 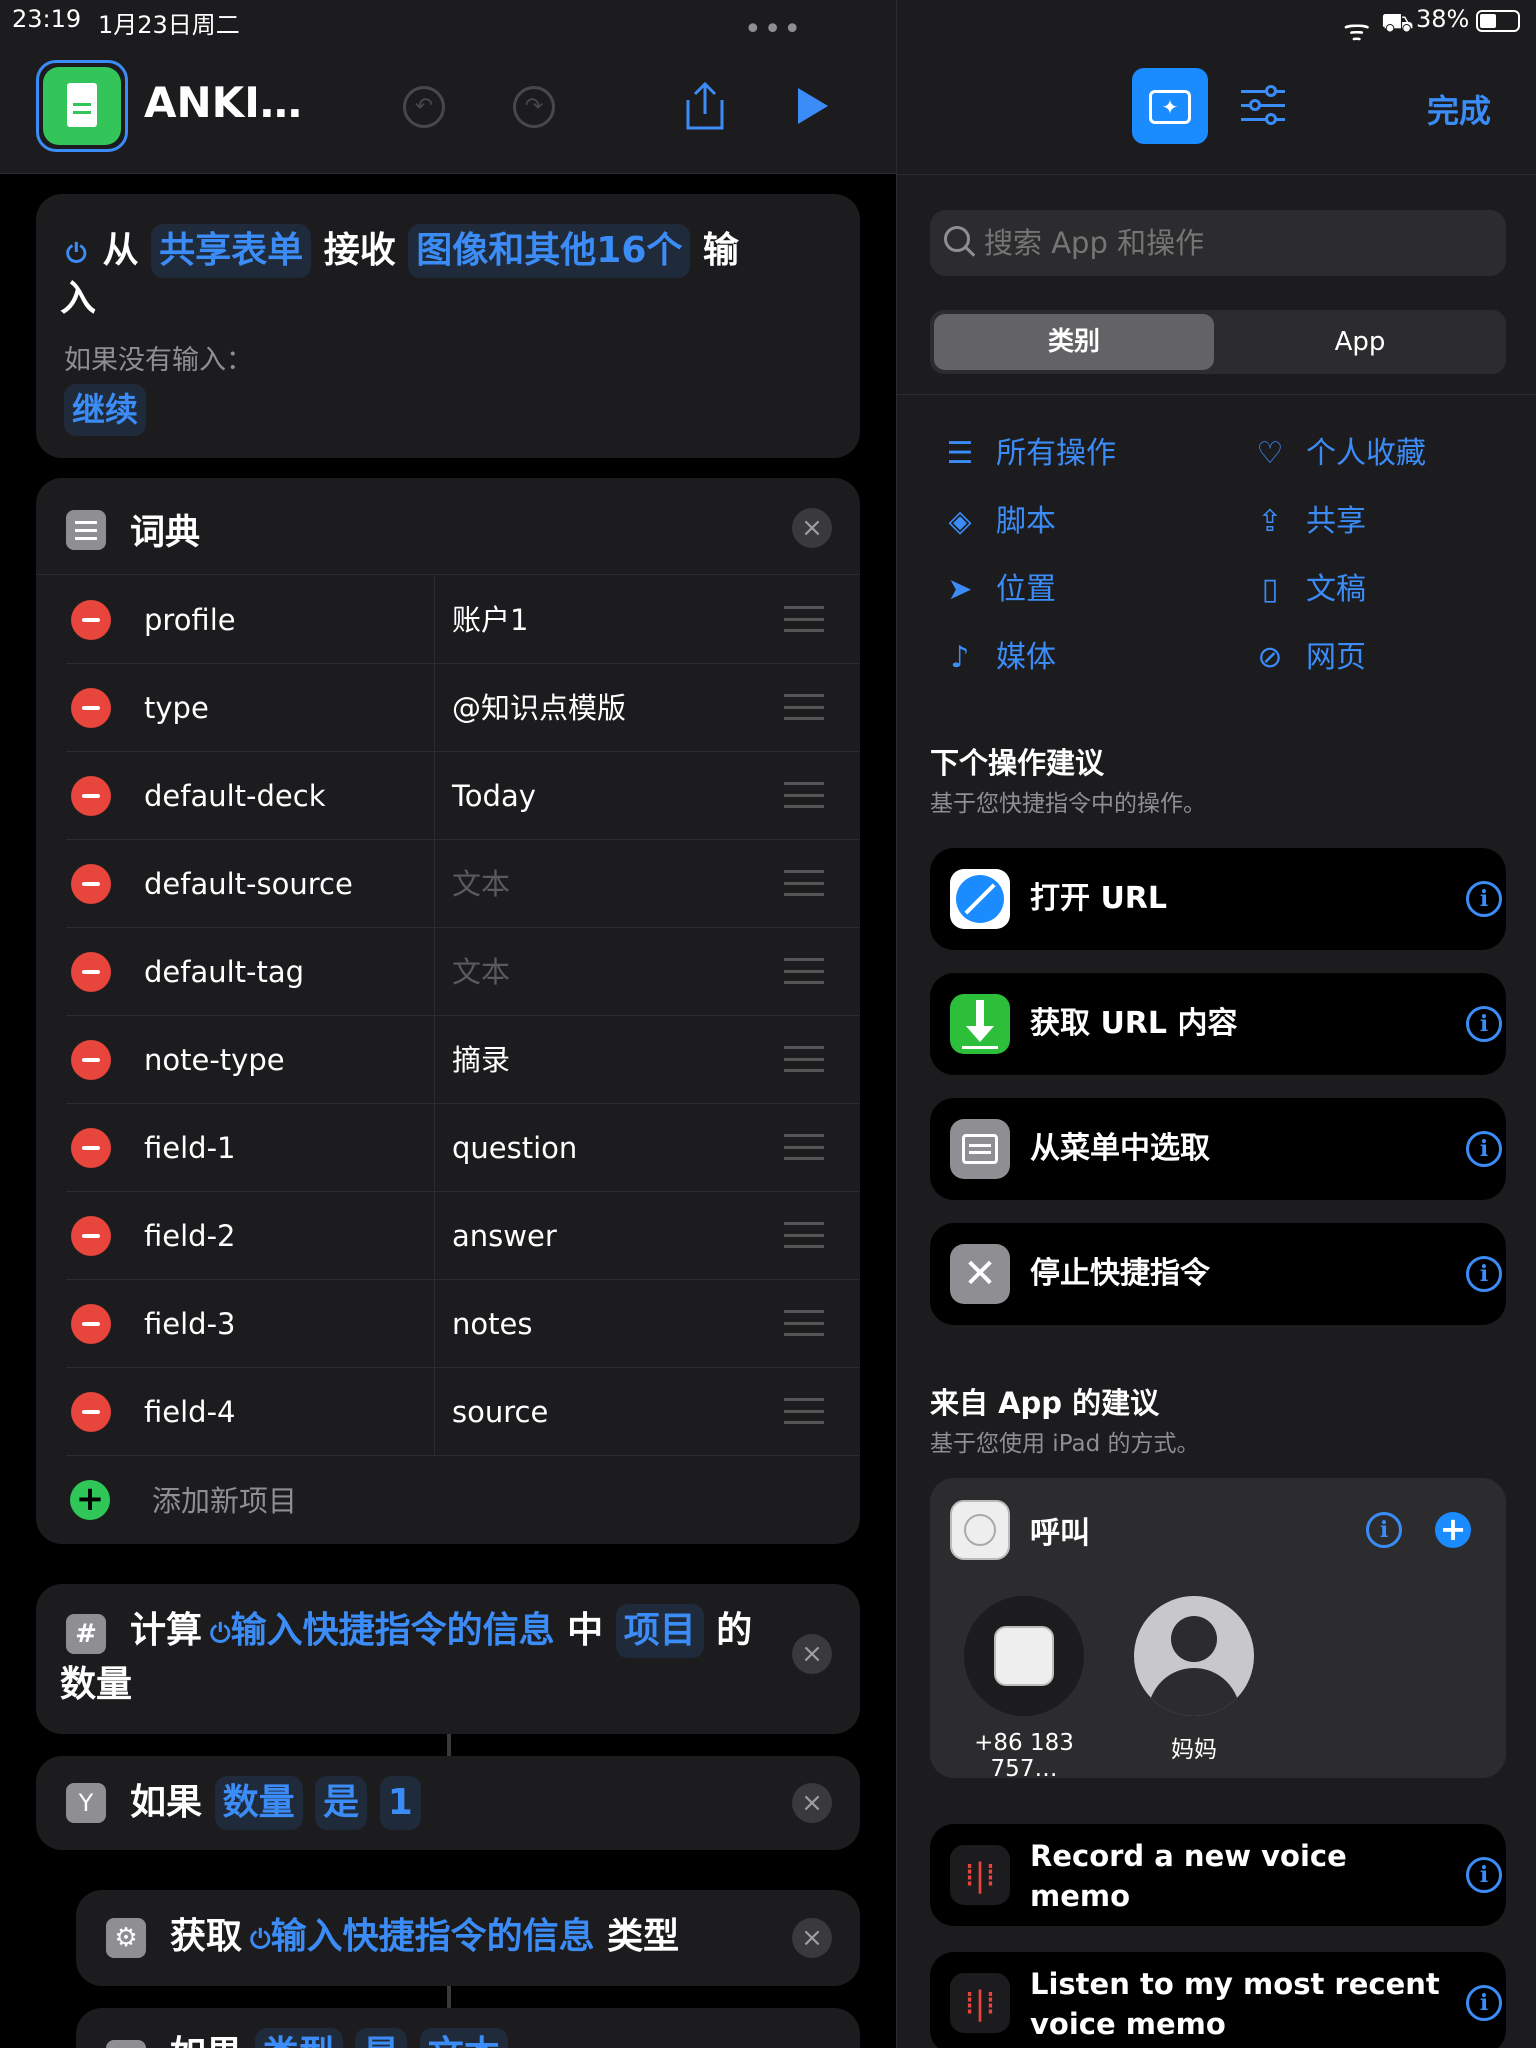 I want to click on category-item: ▯ 文稿, so click(x=1308, y=590).